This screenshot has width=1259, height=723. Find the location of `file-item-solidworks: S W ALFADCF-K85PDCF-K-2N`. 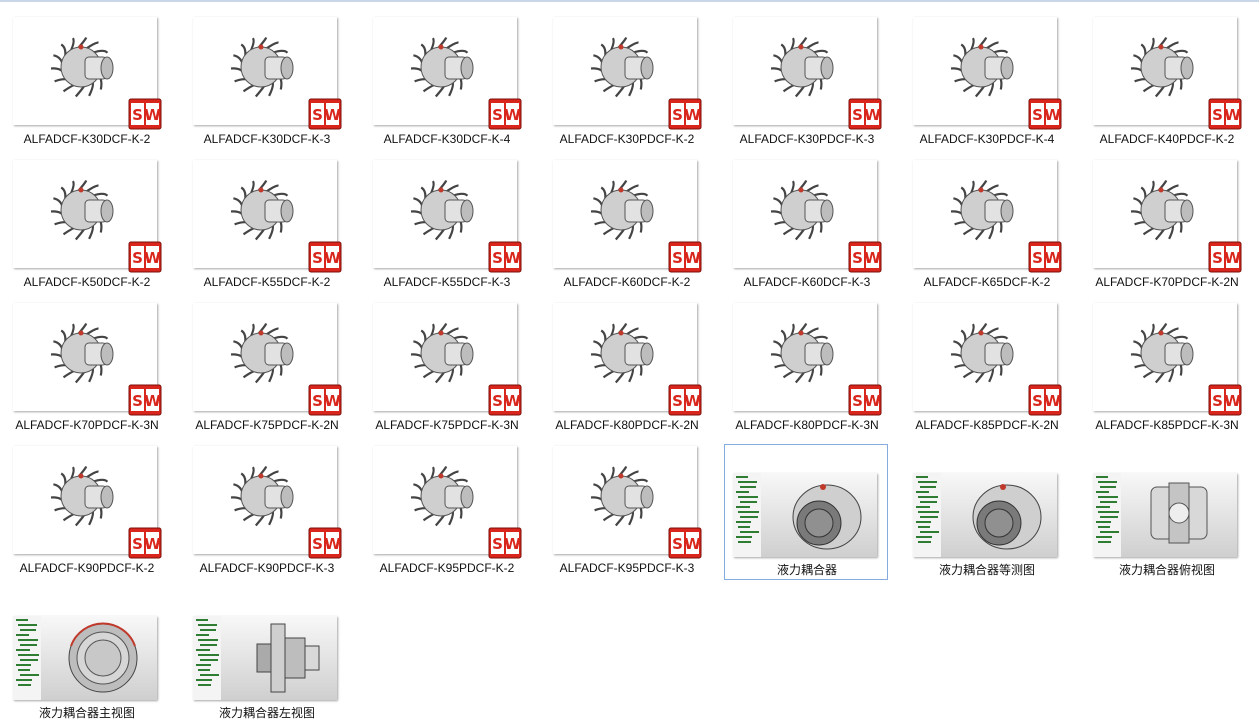

file-item-solidworks: S W ALFADCF-K85PDCF-K-2N is located at coordinates (986, 369).